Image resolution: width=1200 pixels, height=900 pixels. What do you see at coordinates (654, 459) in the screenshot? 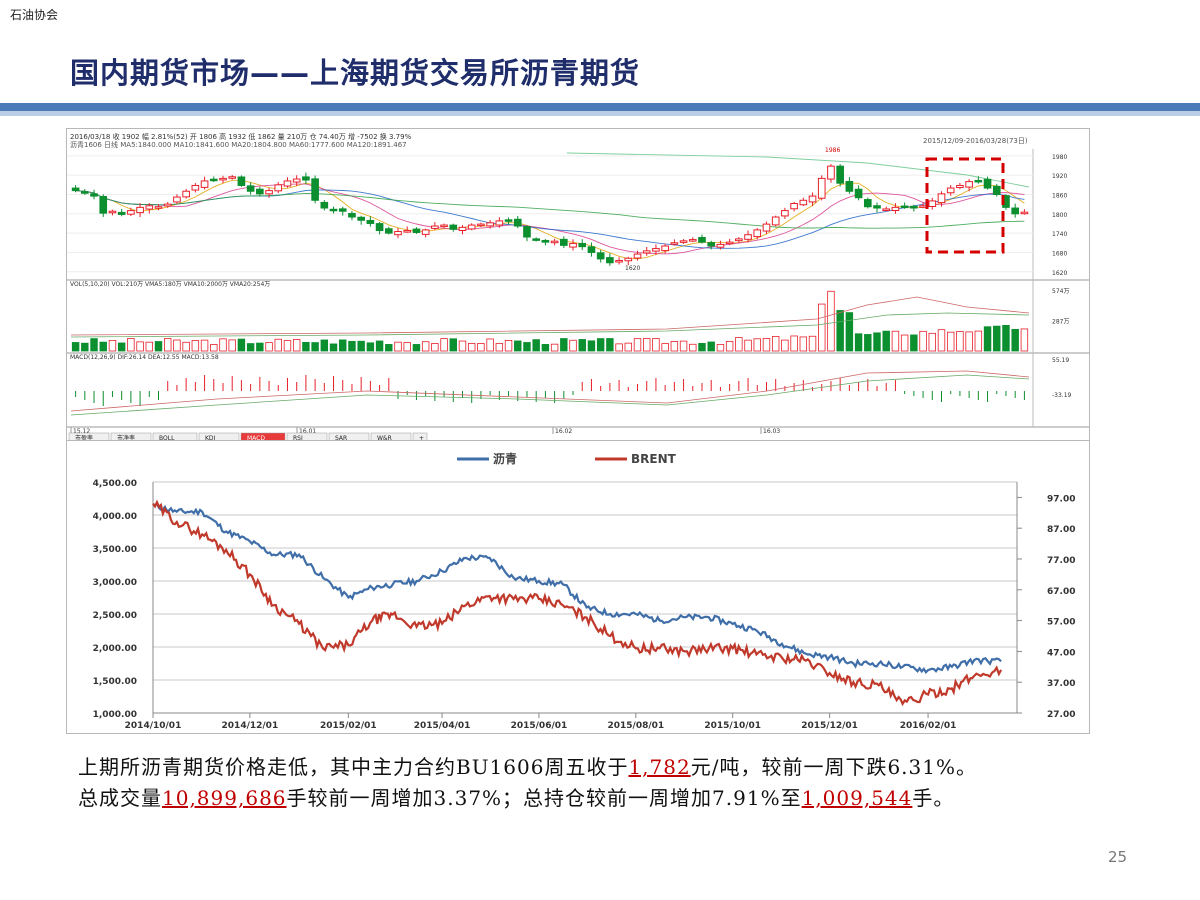
I see `legend-label-brent: BRENT` at bounding box center [654, 459].